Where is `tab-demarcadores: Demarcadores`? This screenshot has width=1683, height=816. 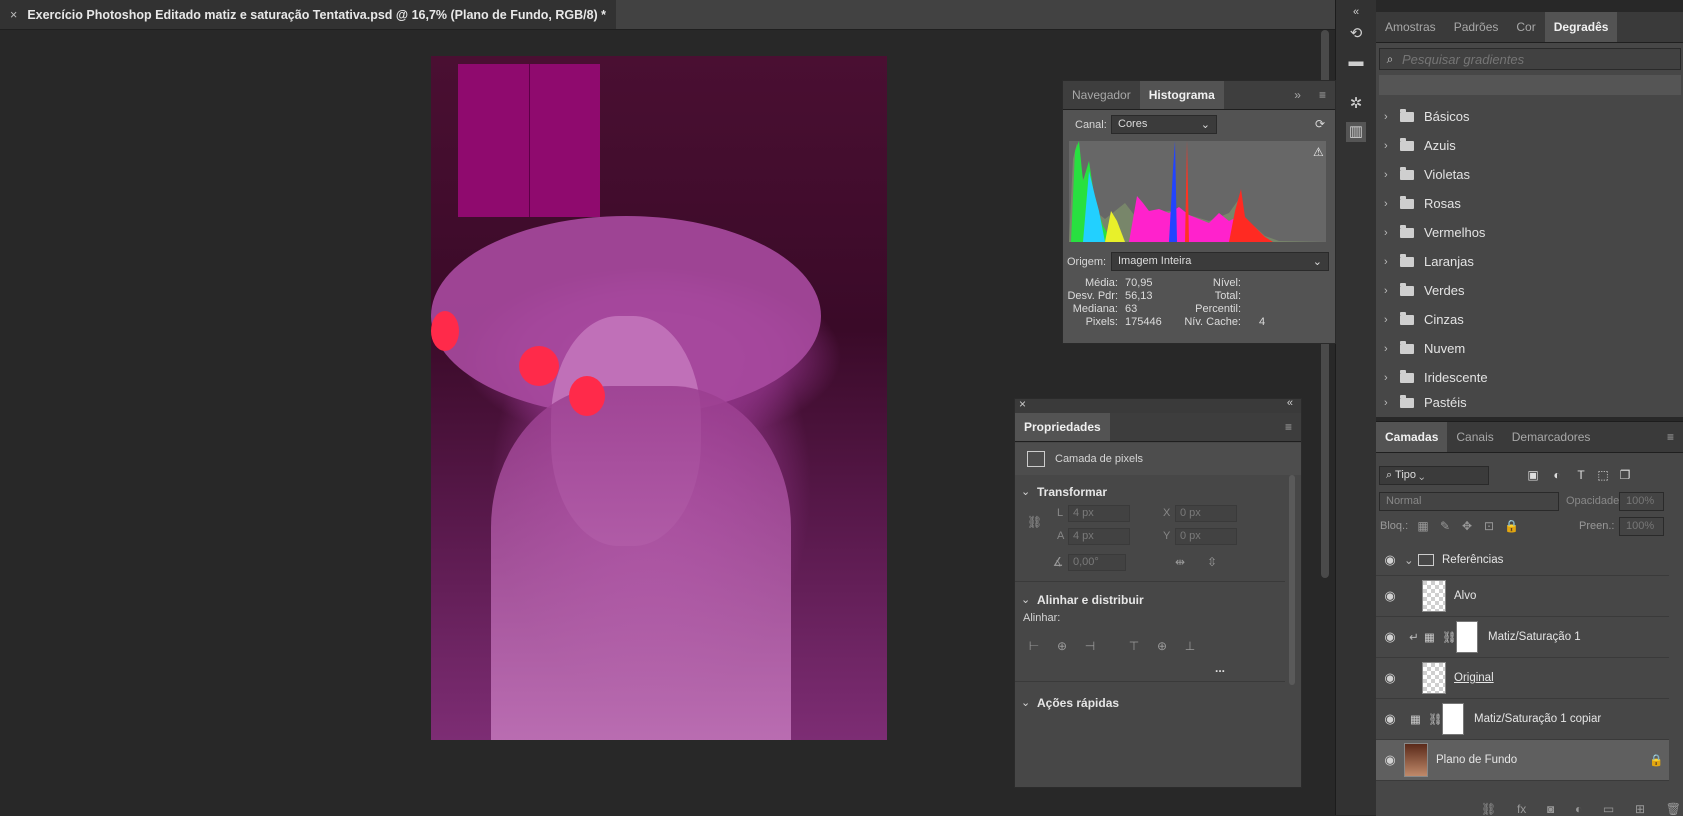 tab-demarcadores: Demarcadores is located at coordinates (1551, 437).